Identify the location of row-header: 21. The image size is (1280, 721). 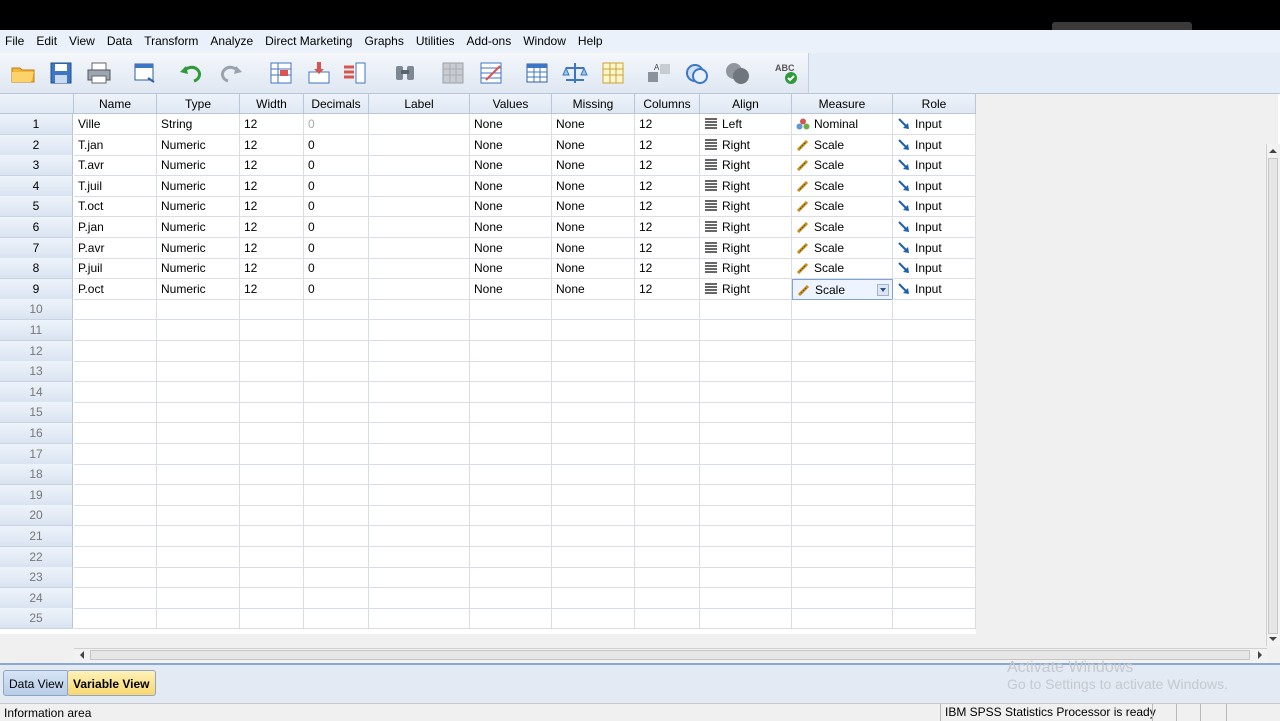
(36, 536).